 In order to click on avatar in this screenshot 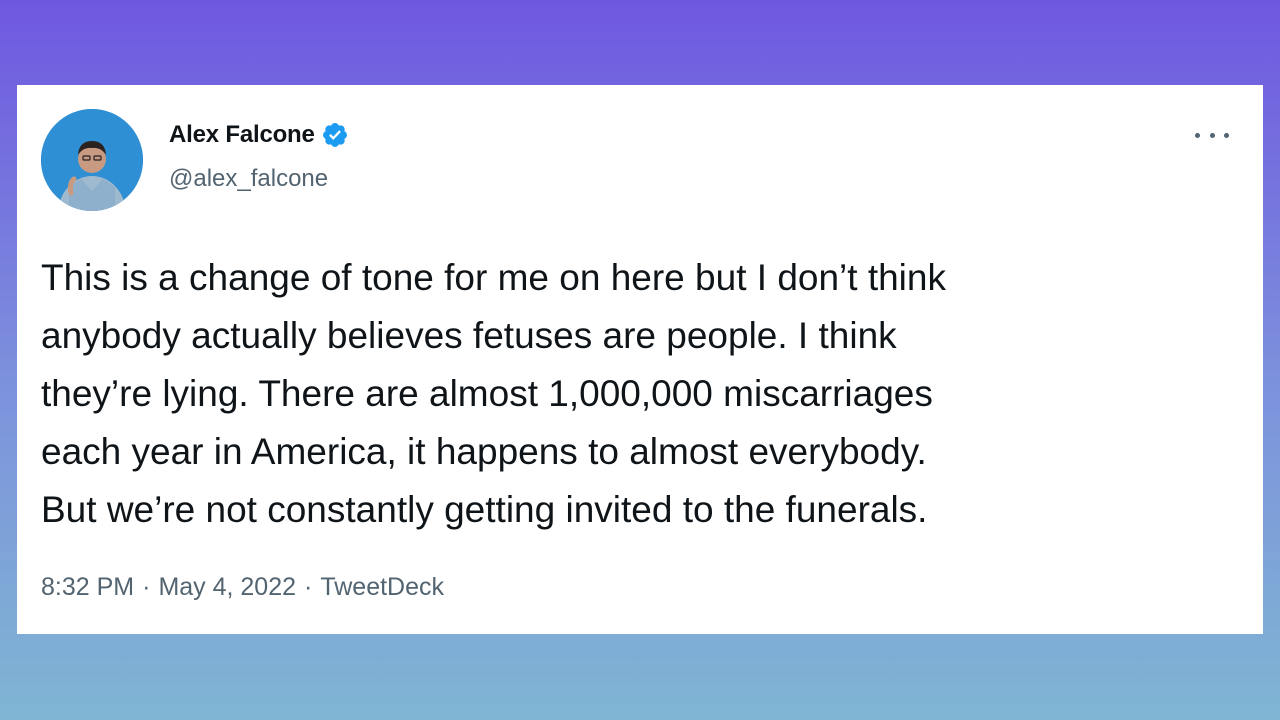, I will do `click(92, 160)`.